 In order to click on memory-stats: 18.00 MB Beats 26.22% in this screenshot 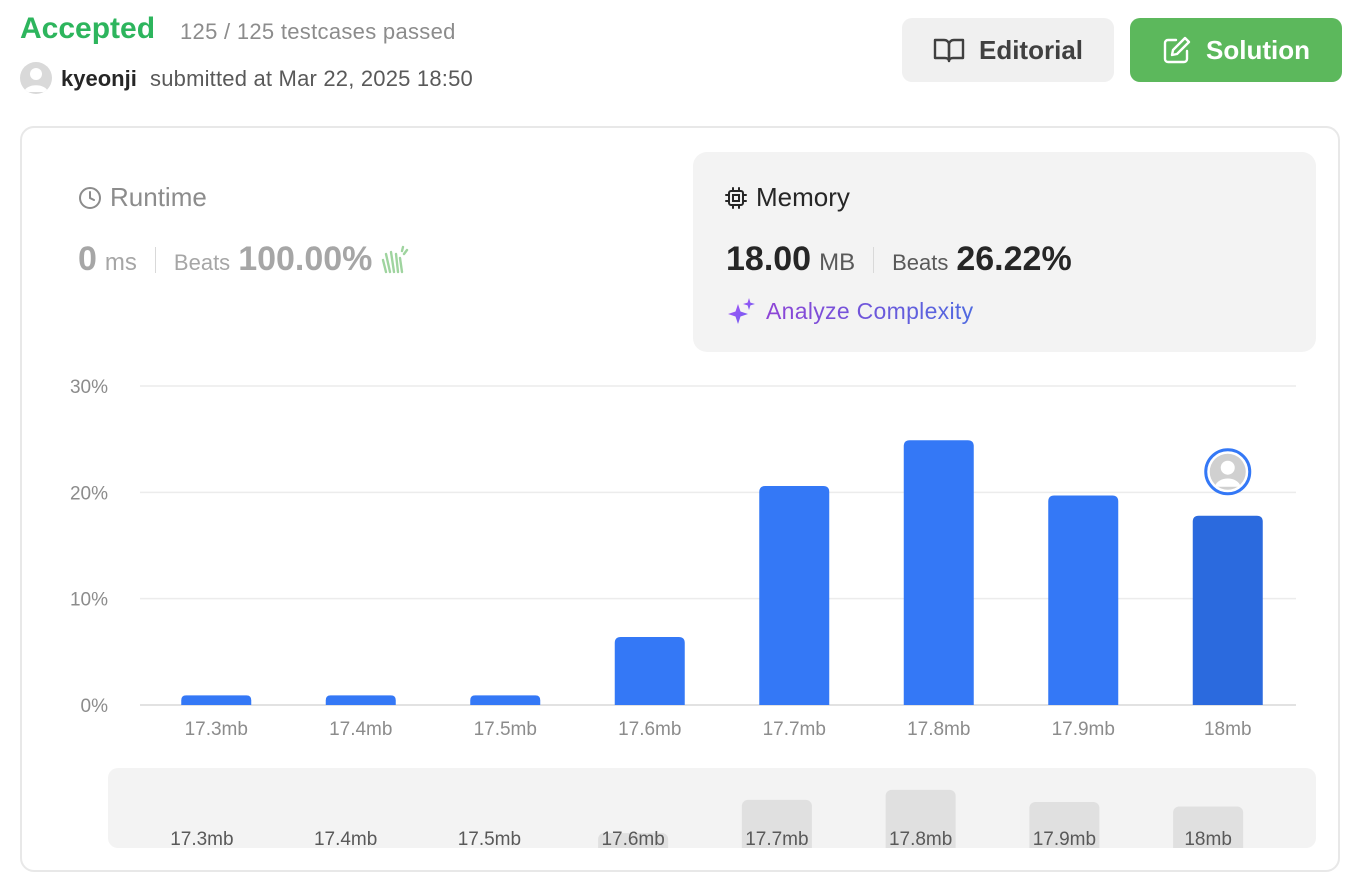, I will do `click(899, 259)`.